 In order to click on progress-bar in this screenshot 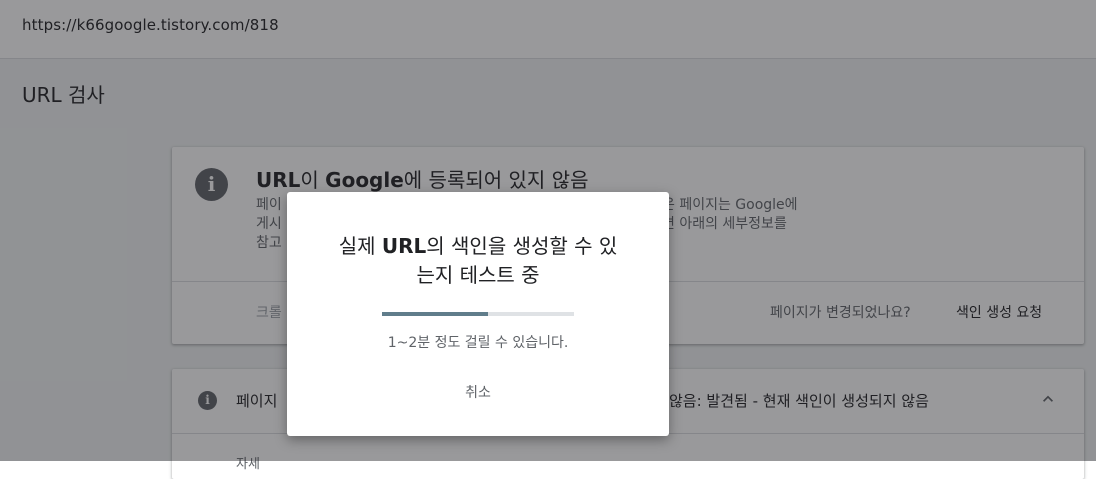, I will do `click(478, 314)`.